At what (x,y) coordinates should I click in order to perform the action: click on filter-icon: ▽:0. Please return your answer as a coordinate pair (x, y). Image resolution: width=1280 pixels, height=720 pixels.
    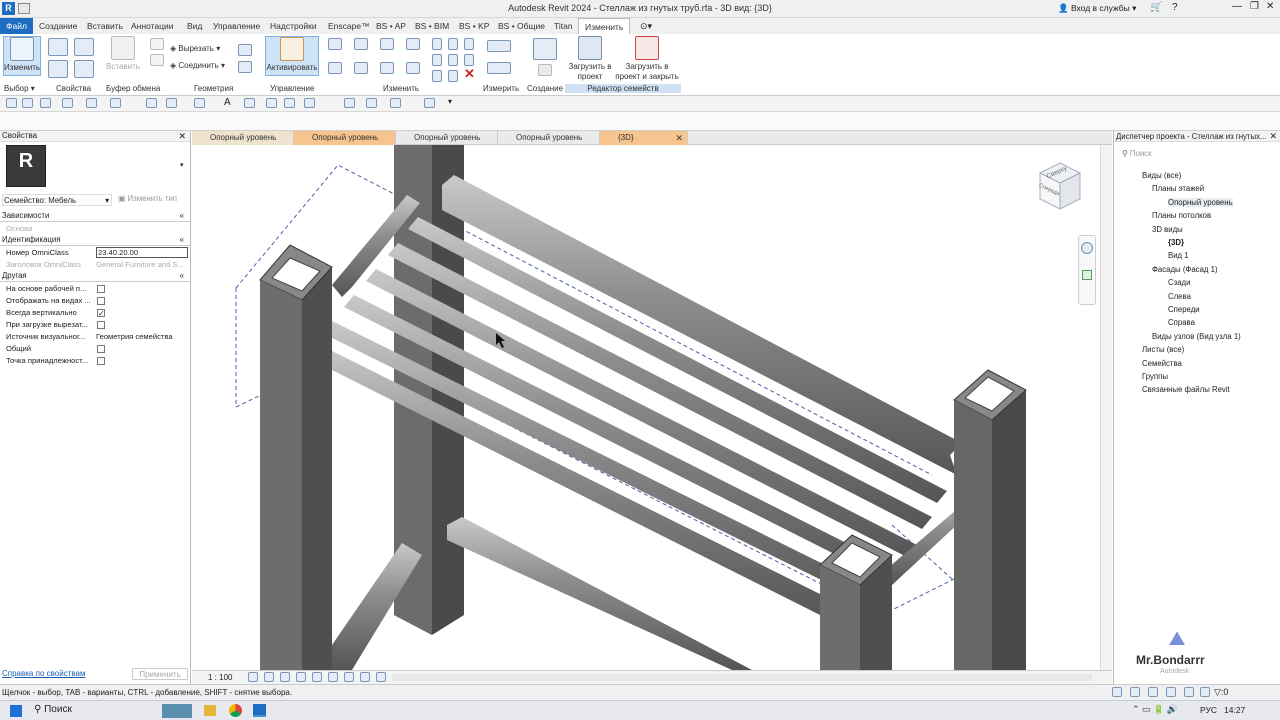
    Looking at the image, I should click on (1221, 692).